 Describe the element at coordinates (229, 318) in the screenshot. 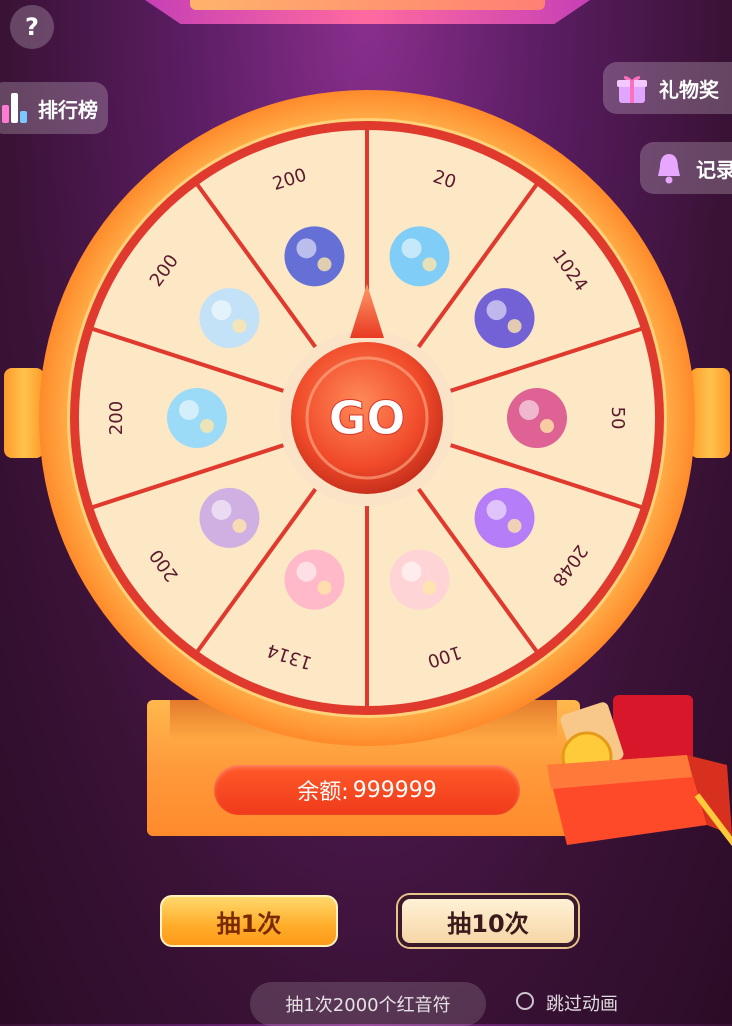

I see `ocean-friends-gift-icon` at that location.